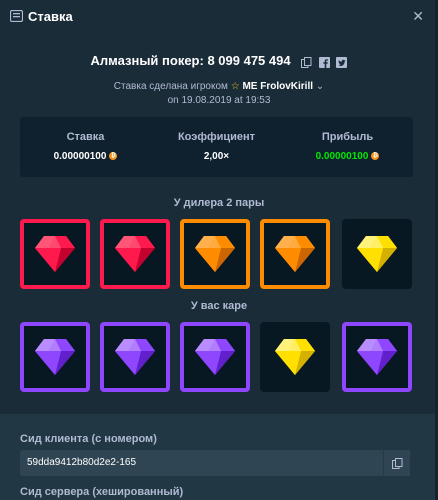 Image resolution: width=438 pixels, height=500 pixels. Describe the element at coordinates (215, 463) in the screenshot. I see `client-seed-field: 59dda9412b80d2e2-165` at that location.